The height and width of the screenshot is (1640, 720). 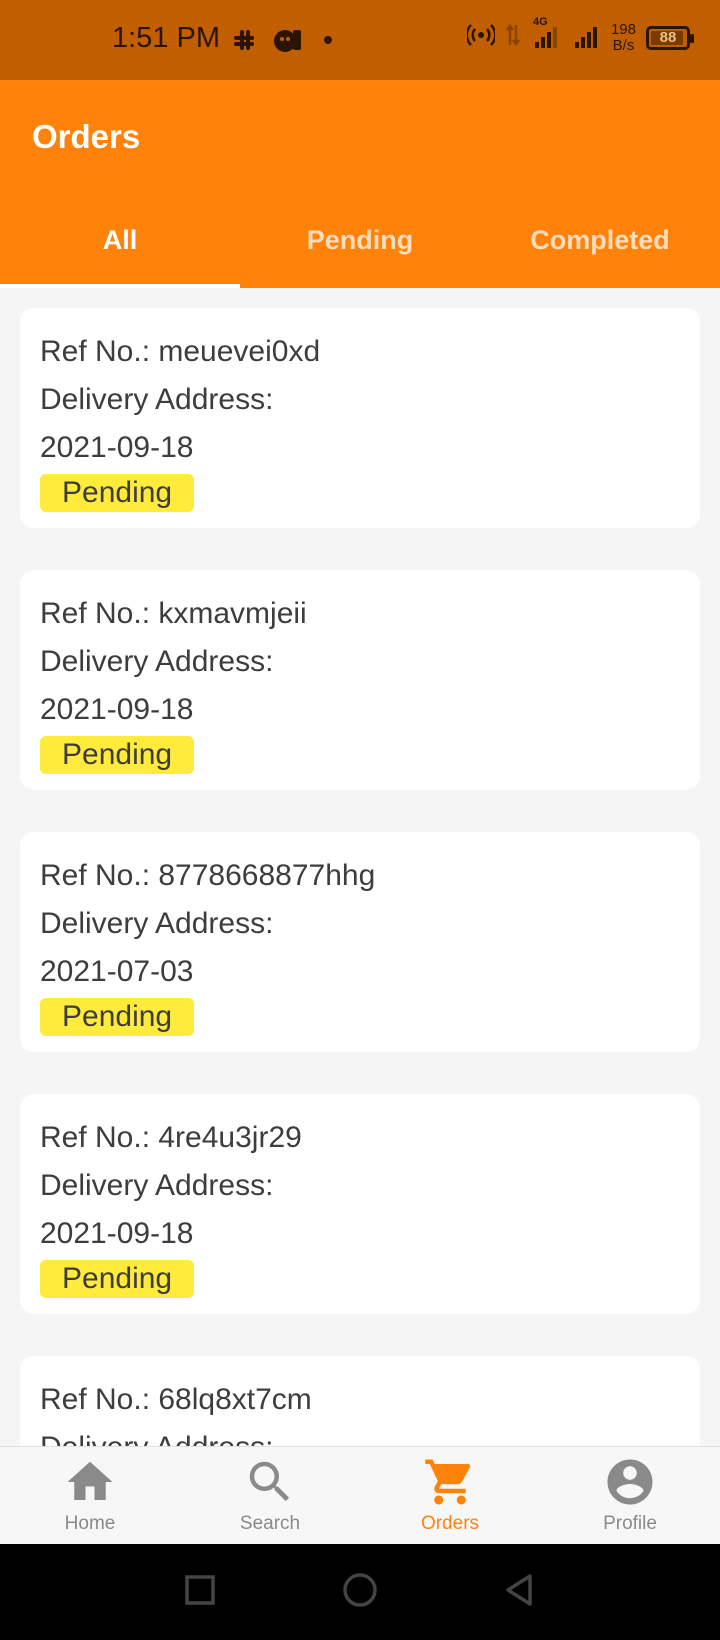 I want to click on order-ref: Ref No.: 8778668877hhg, so click(x=208, y=875).